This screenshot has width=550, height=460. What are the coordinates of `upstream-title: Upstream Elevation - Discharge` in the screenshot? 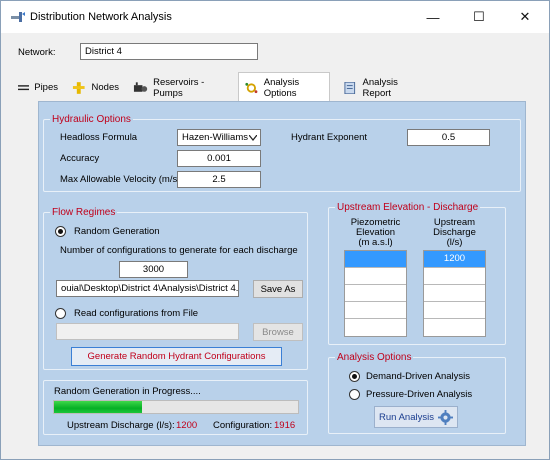 It's located at (408, 207).